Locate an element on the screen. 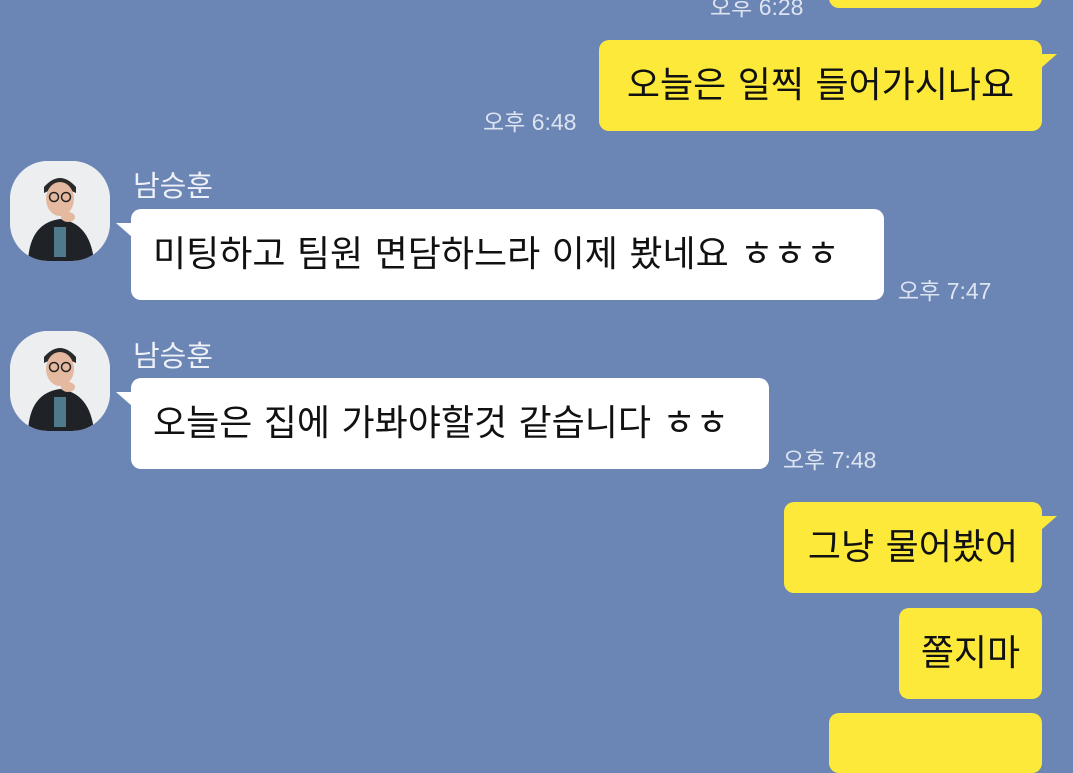 Image resolution: width=1073 pixels, height=773 pixels. message-time: 오후 7:47 is located at coordinates (945, 291).